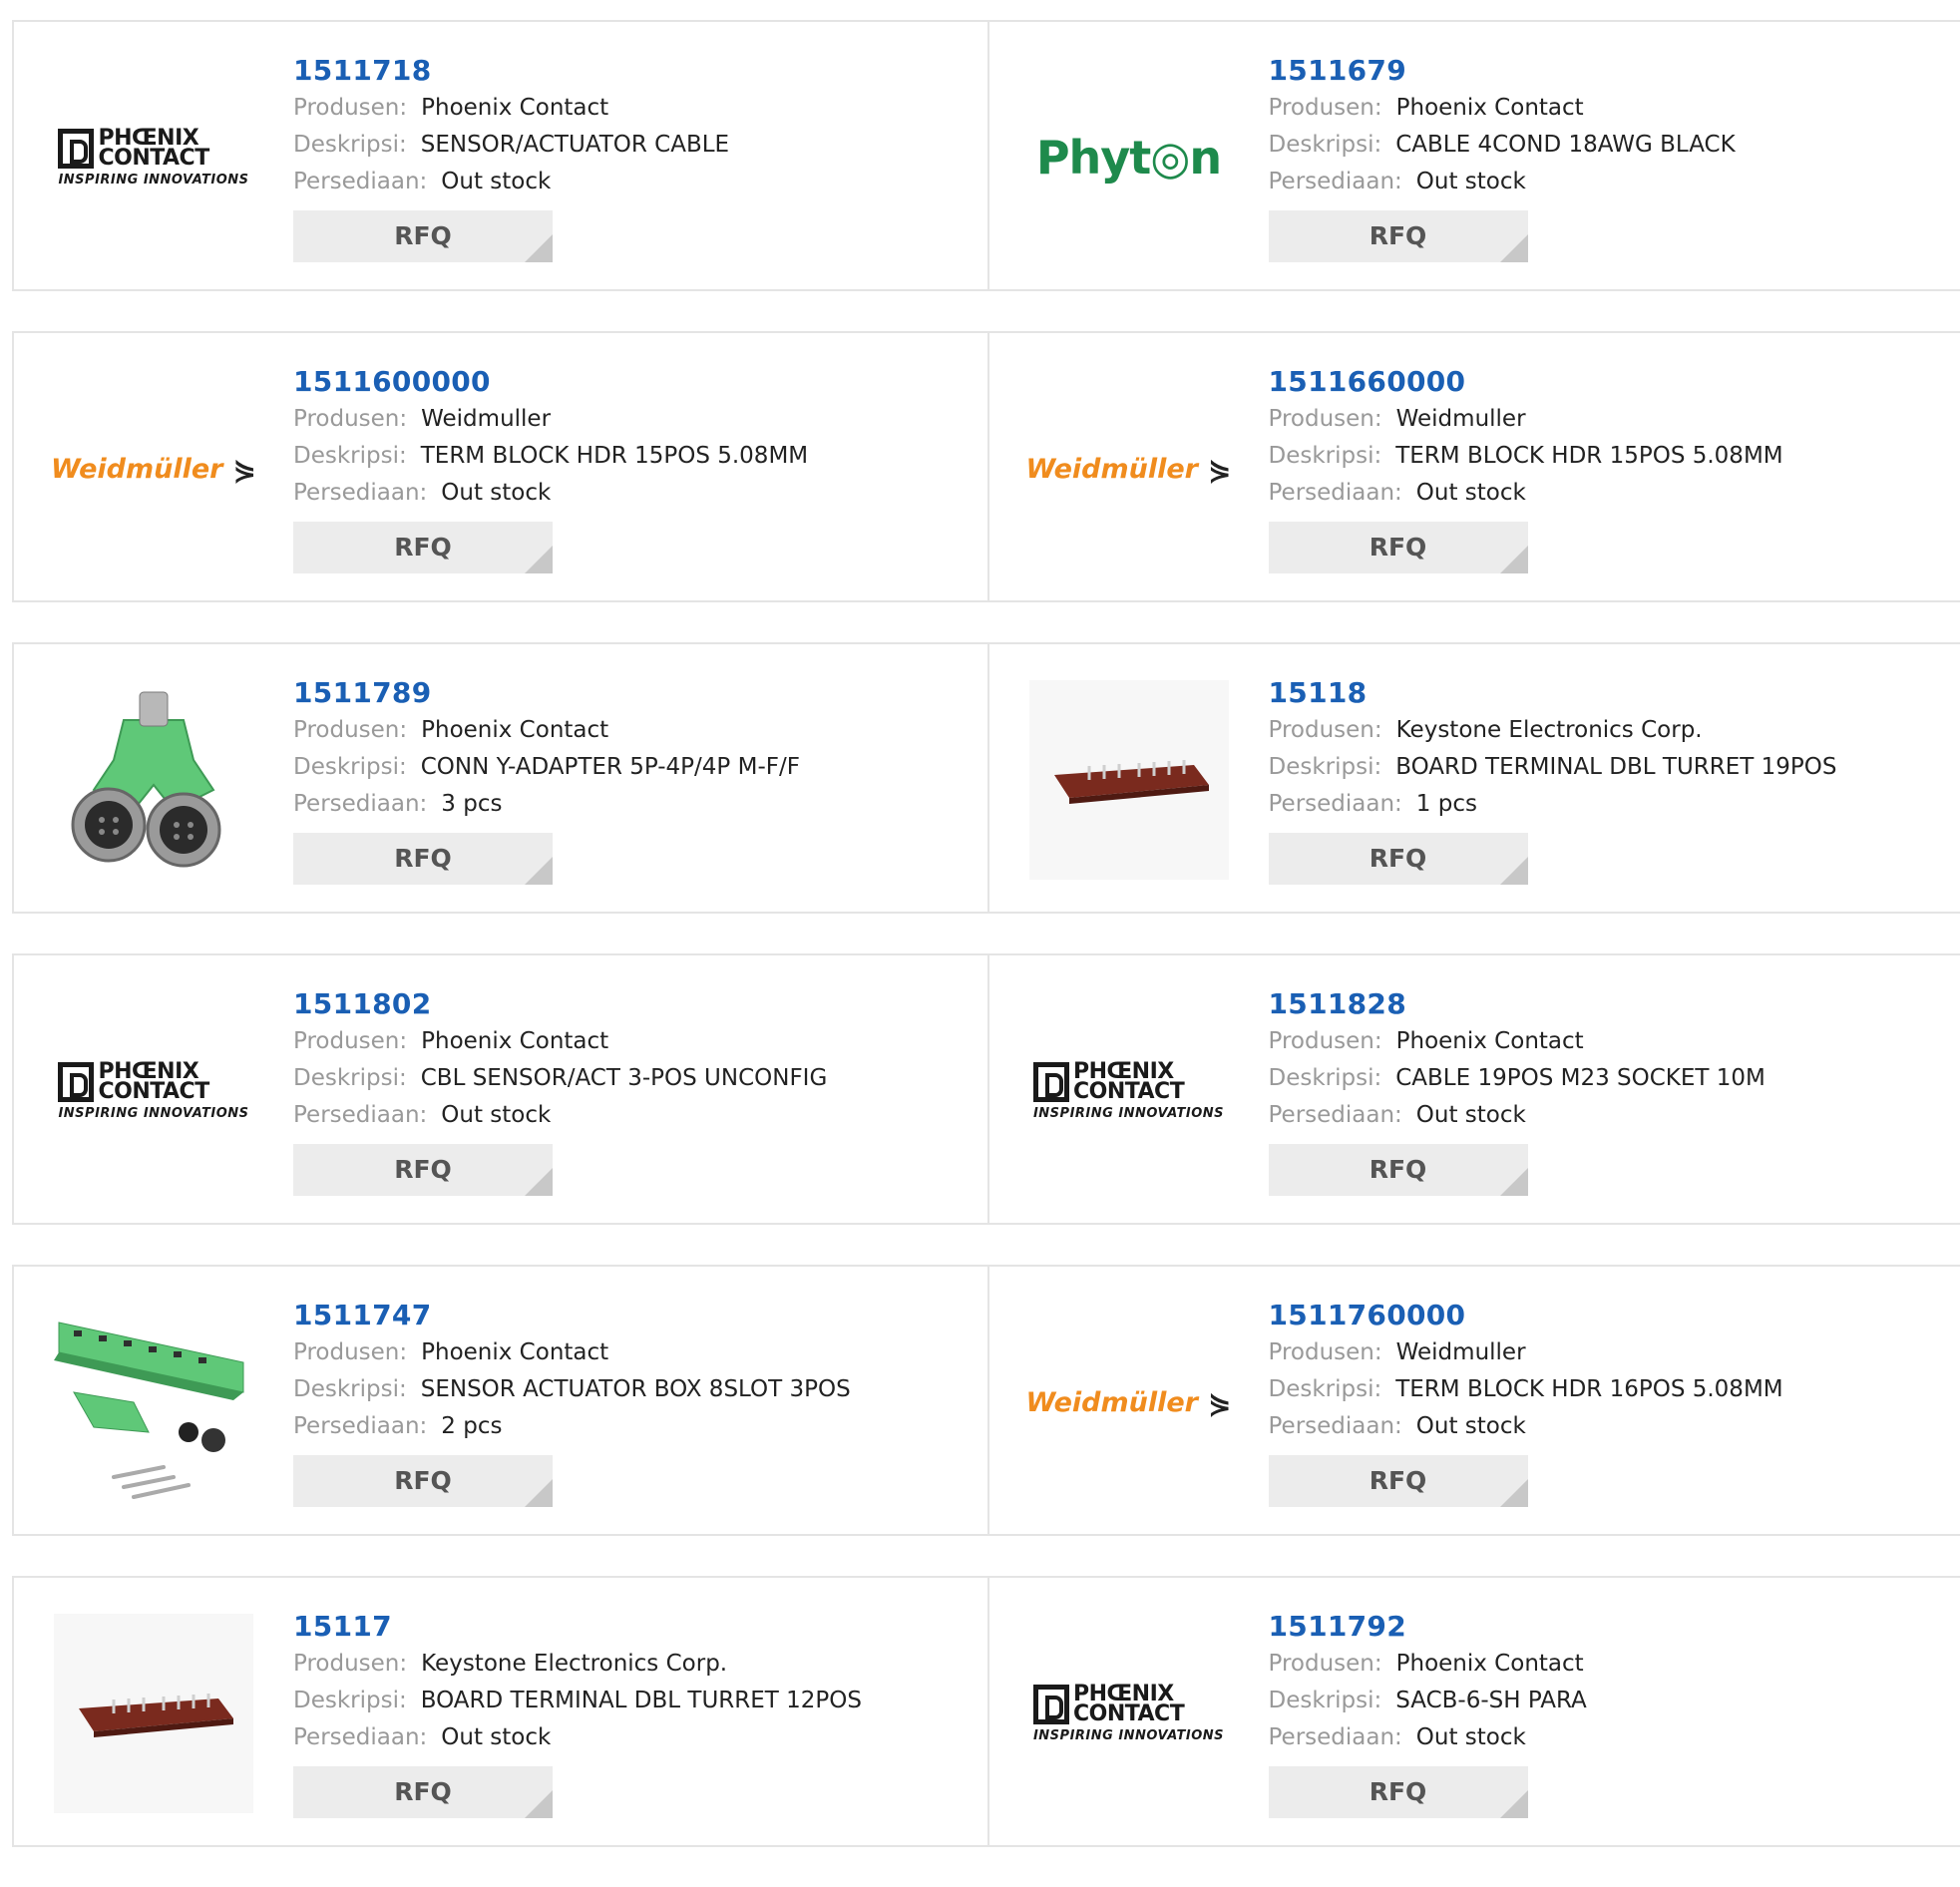  What do you see at coordinates (572, 1389) in the screenshot?
I see `description-line: Deskripsi:SENSOR ACTUATOR BOX 8SLOT 3POS` at bounding box center [572, 1389].